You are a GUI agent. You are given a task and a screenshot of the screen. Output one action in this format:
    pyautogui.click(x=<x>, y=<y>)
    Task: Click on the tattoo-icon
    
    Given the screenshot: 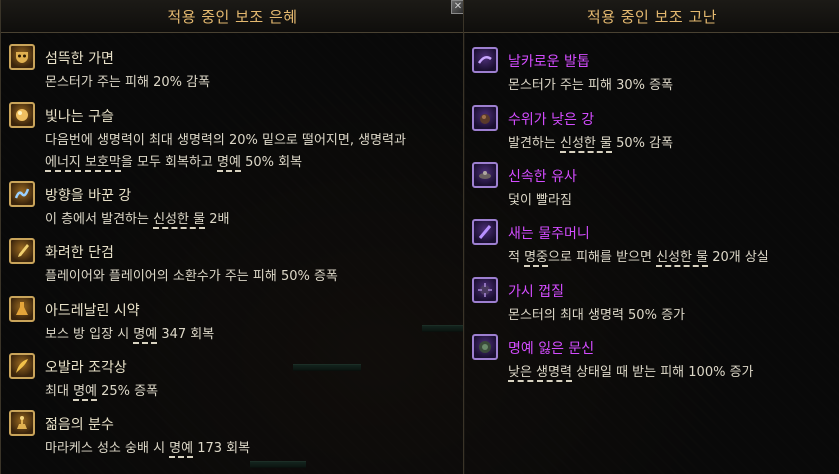 What is the action you would take?
    pyautogui.click(x=485, y=347)
    